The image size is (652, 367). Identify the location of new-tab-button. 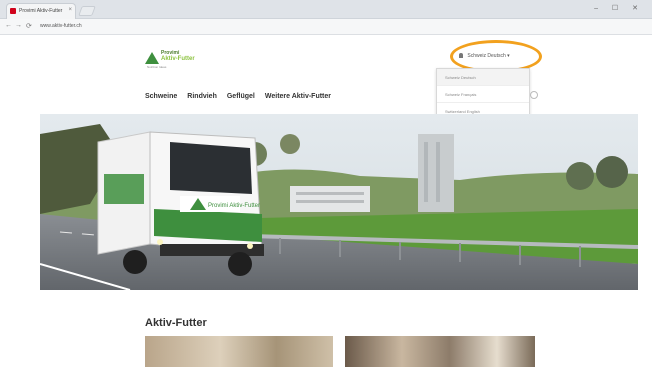
(87, 11).